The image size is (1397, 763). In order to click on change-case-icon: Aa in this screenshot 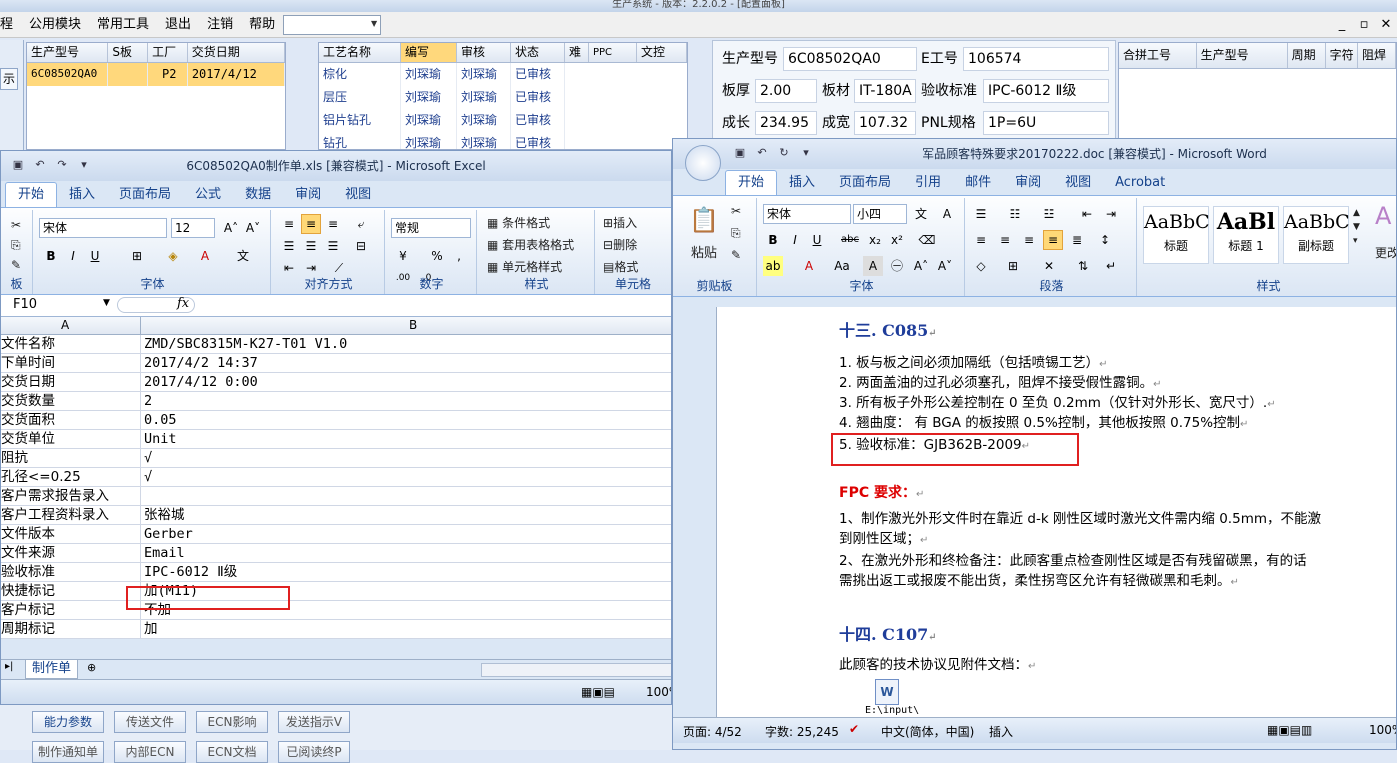, I will do `click(842, 266)`.